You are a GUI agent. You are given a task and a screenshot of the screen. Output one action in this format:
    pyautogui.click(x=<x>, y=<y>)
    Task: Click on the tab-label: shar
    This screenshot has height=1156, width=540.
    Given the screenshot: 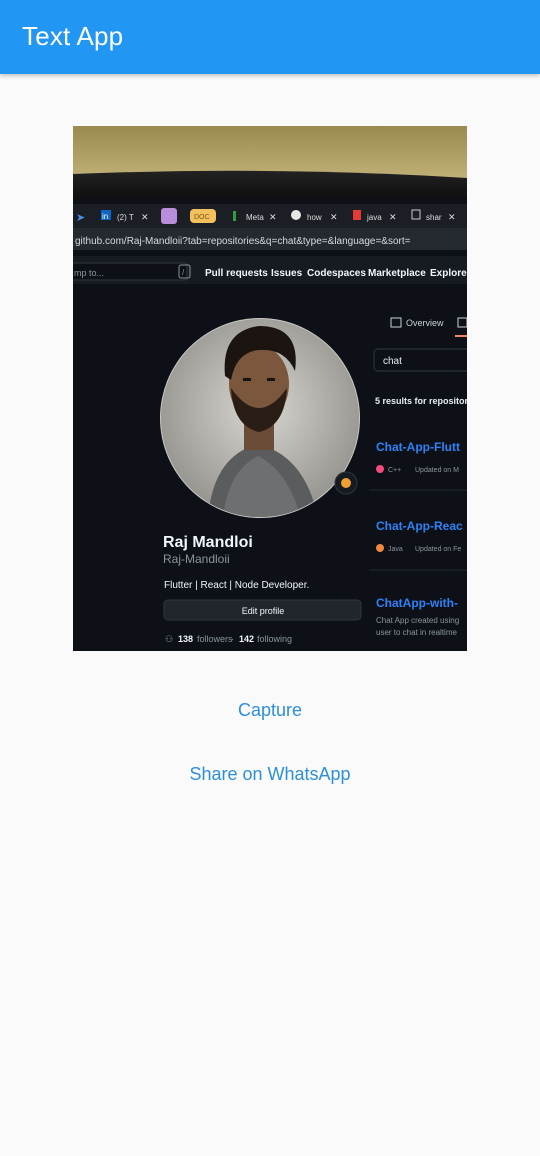 What is the action you would take?
    pyautogui.click(x=434, y=217)
    